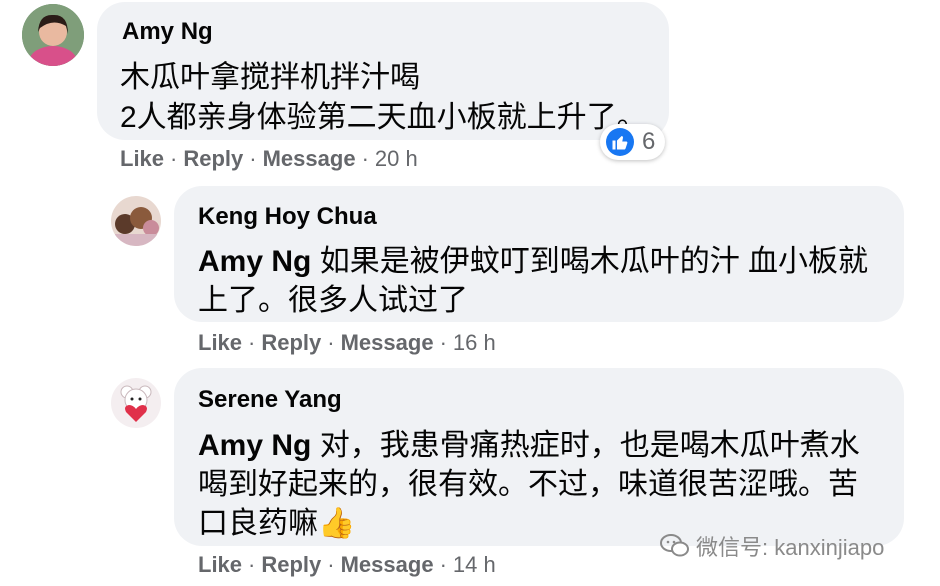  What do you see at coordinates (649, 141) in the screenshot?
I see `reaction-count: 6` at bounding box center [649, 141].